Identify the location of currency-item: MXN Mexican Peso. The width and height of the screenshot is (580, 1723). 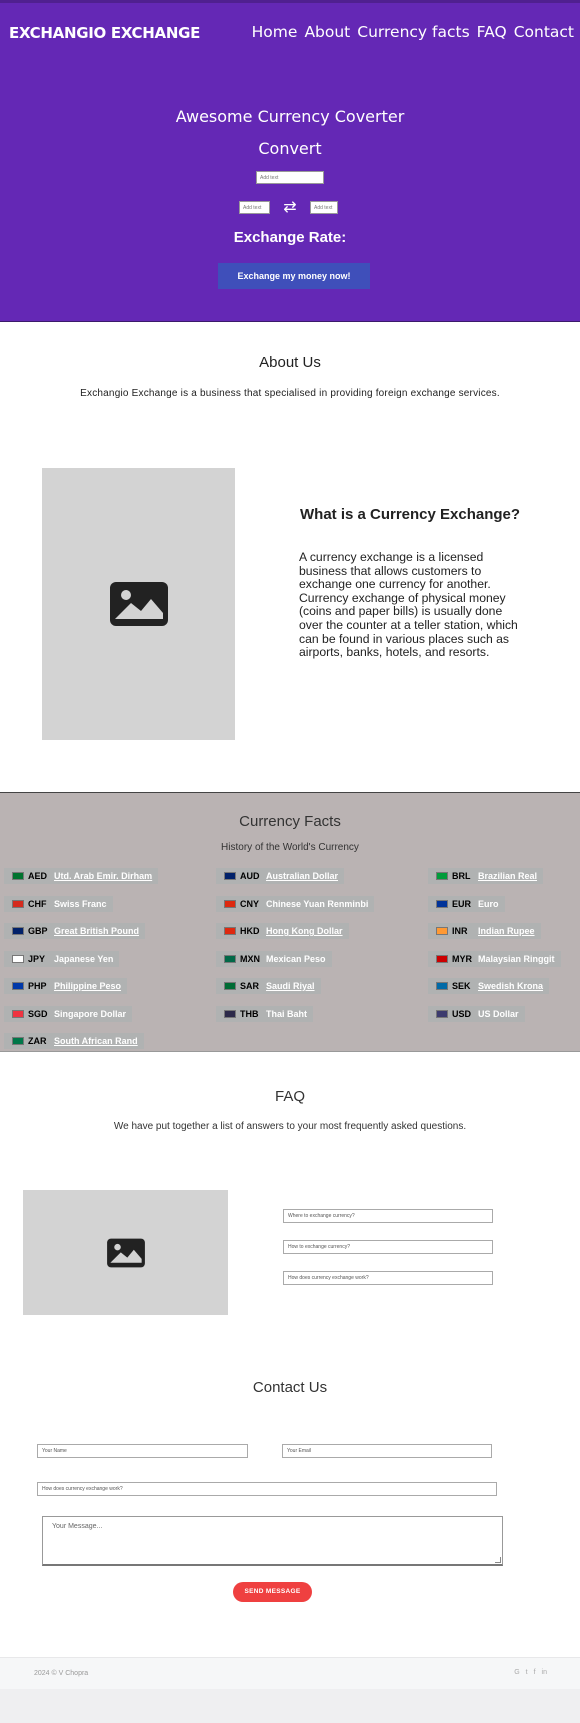
(274, 958).